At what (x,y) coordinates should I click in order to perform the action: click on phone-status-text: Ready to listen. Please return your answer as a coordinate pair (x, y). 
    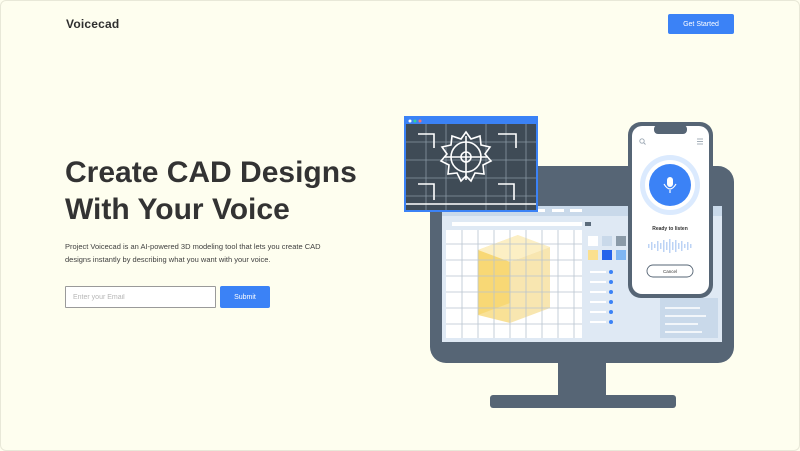
    Looking at the image, I should click on (670, 229).